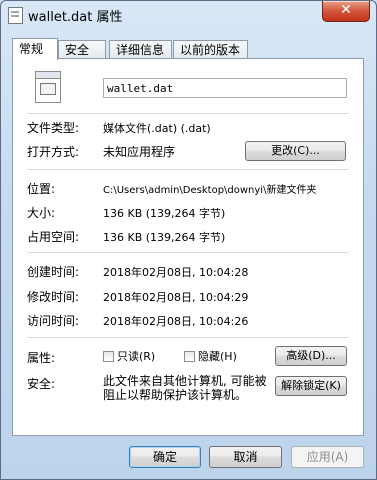  Describe the element at coordinates (185, 388) in the screenshot. I see `security-message: 此文件来自其他计算机, 可能被阻止以帮助保护该计算机。` at that location.